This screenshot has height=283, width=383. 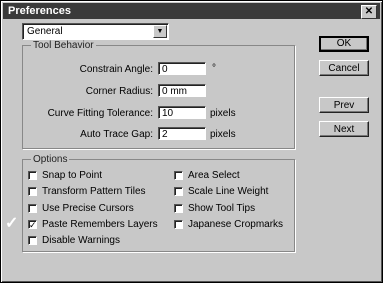 I want to click on japanese-cropmarks-checkbox, so click(x=178, y=224).